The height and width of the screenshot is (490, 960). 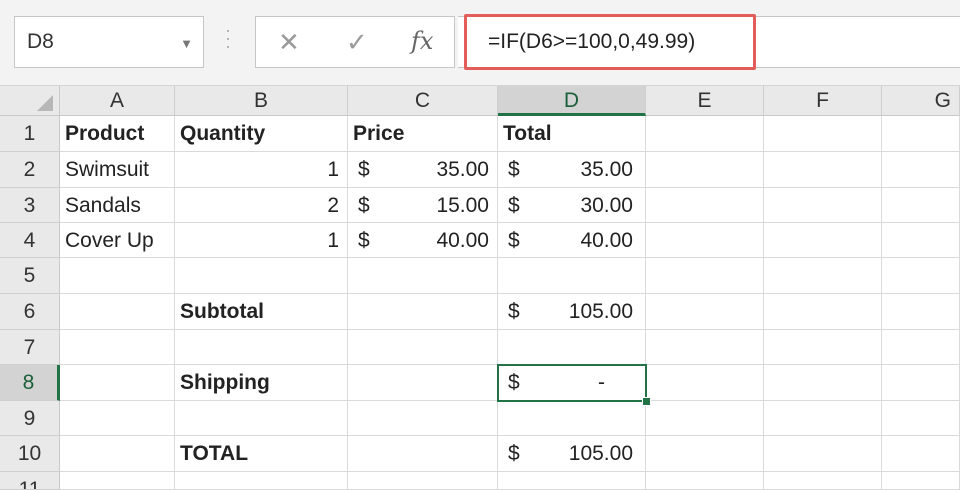 What do you see at coordinates (823, 134) in the screenshot?
I see `cell-f1` at bounding box center [823, 134].